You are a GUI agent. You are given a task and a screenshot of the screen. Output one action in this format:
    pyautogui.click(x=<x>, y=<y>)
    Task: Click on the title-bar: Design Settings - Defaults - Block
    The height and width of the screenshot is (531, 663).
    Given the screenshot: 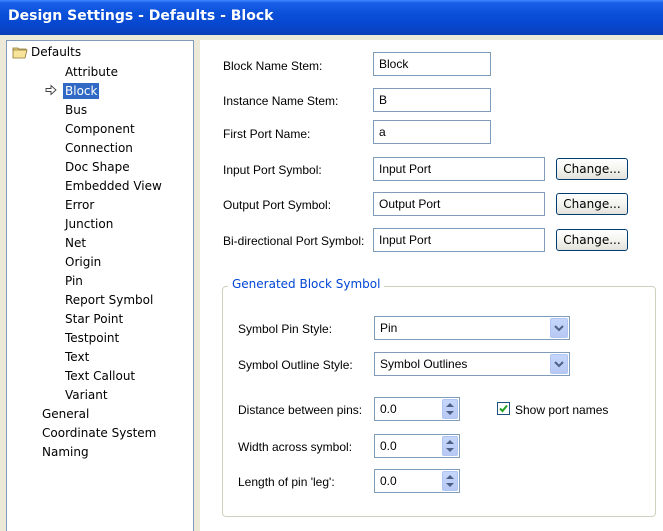 What is the action you would take?
    pyautogui.click(x=331, y=17)
    